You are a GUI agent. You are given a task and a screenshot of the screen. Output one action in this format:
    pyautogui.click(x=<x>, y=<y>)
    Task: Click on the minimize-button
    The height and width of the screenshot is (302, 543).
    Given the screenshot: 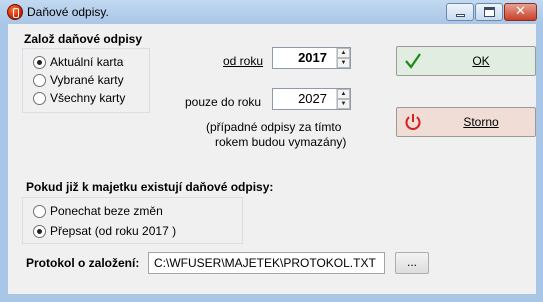 What is the action you would take?
    pyautogui.click(x=460, y=12)
    